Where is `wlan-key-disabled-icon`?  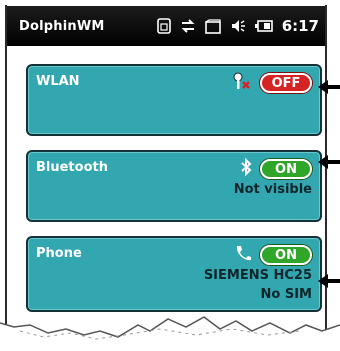 wlan-key-disabled-icon is located at coordinates (242, 83).